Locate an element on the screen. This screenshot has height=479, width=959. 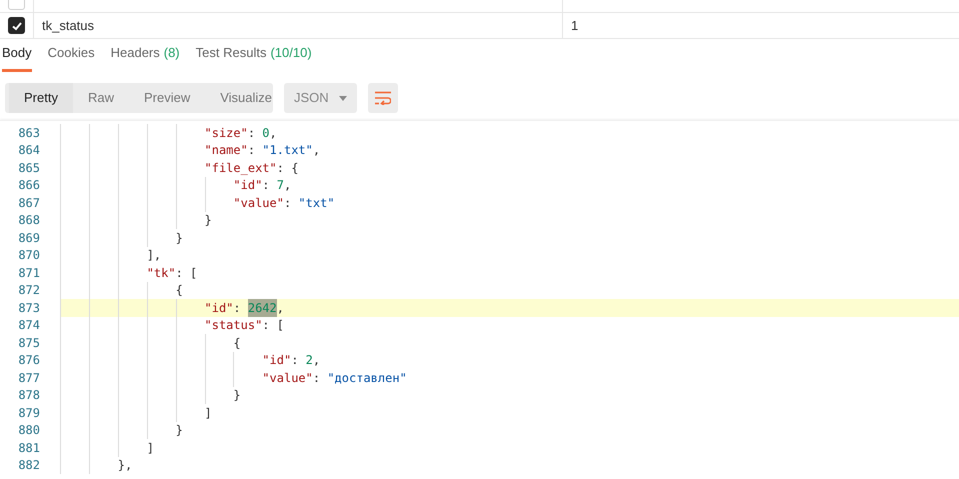
line-number: 863 is located at coordinates (28, 133).